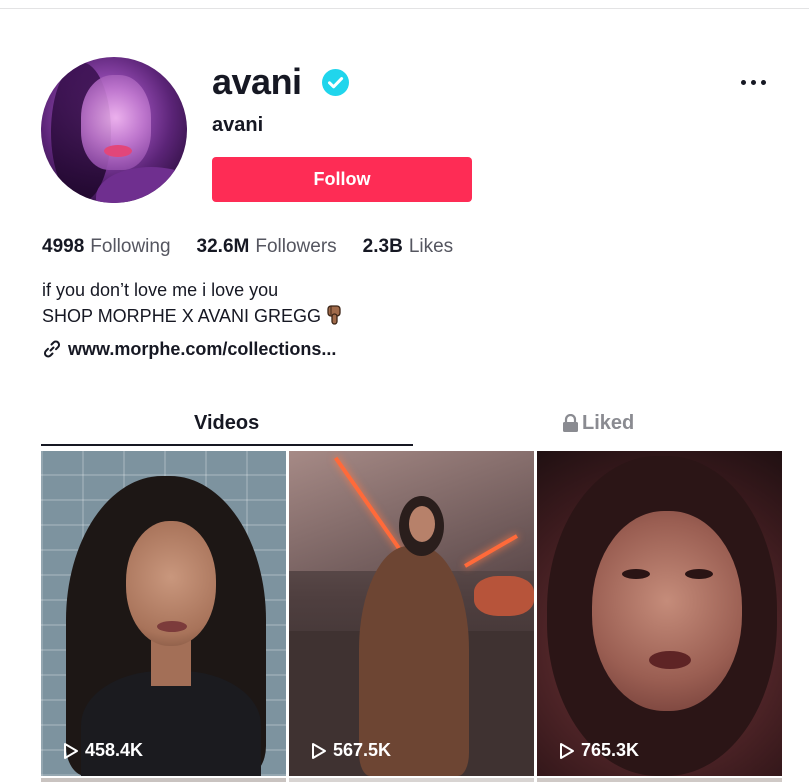  I want to click on tab-liked: Liked, so click(598, 423).